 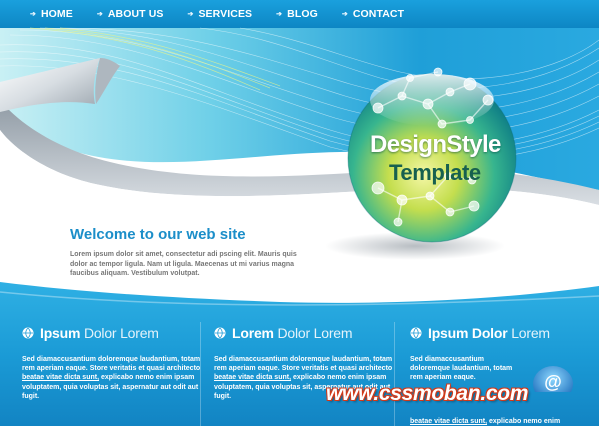 I want to click on watermark-part-2: moban.com, so click(x=471, y=393).